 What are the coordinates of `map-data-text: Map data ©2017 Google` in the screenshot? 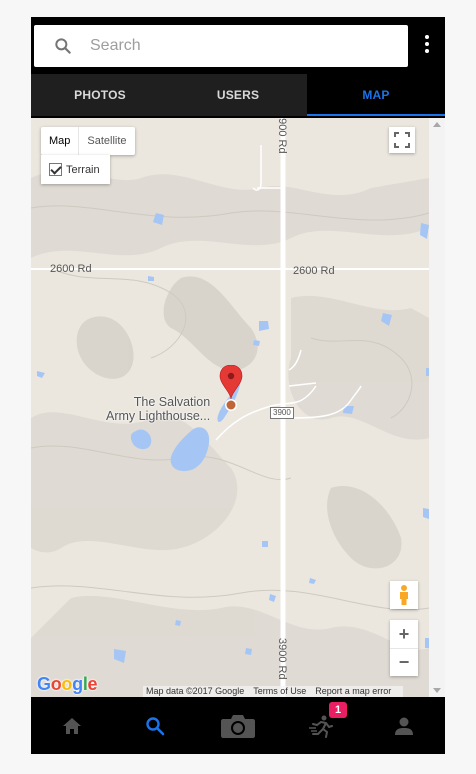 It's located at (195, 691).